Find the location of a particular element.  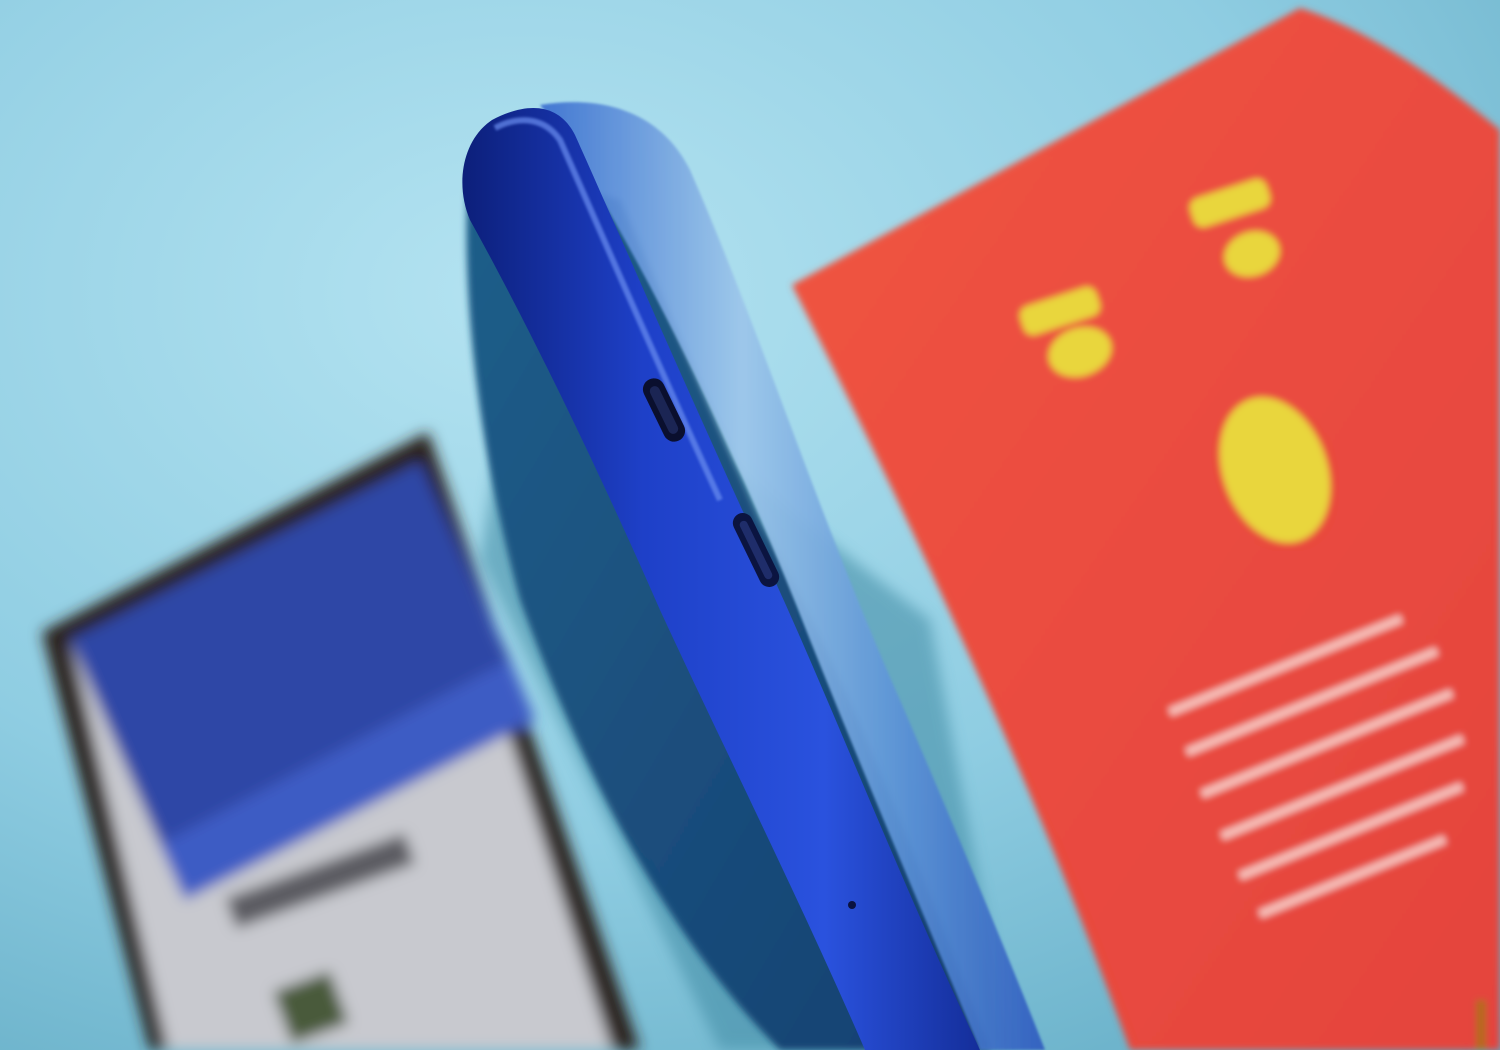

notebook-bookmark-ribbon is located at coordinates (1481, 1025).